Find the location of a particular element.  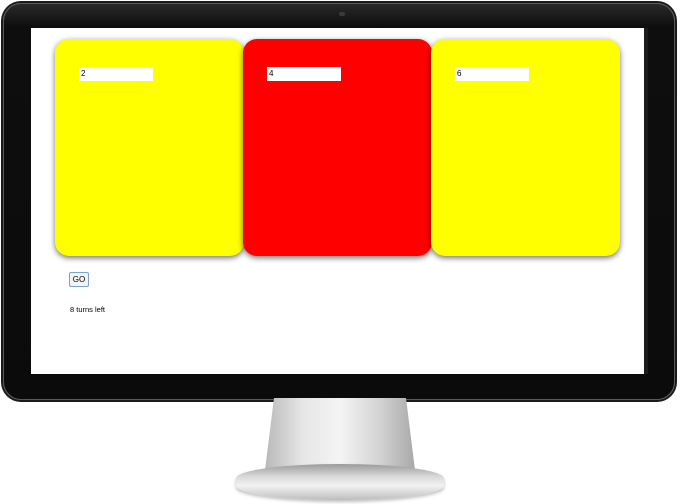

go-button: GO is located at coordinates (79, 279).